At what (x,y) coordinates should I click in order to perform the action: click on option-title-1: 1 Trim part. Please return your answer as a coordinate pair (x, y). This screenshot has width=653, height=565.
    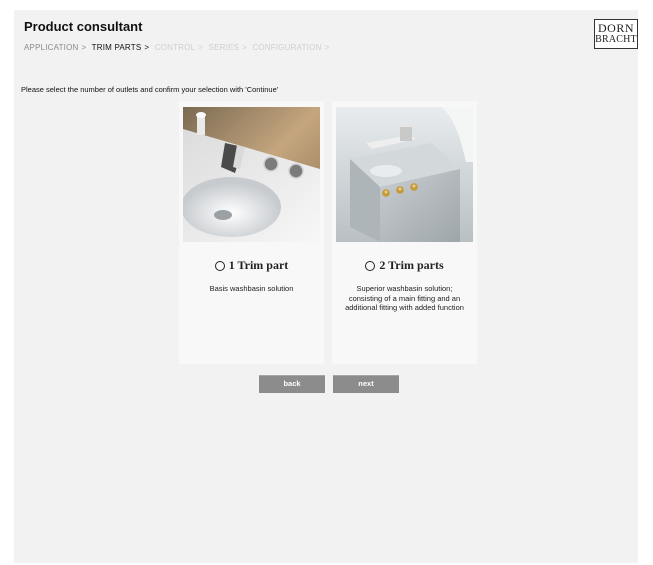
    Looking at the image, I should click on (251, 265).